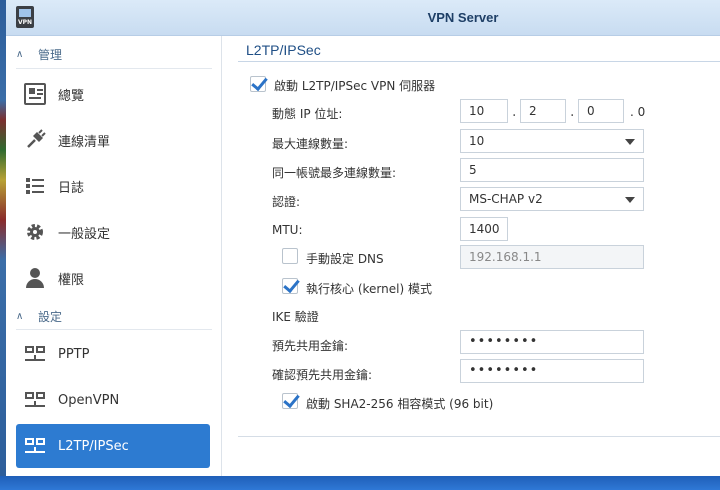 The width and height of the screenshot is (720, 490). Describe the element at coordinates (113, 94) in the screenshot. I see `sidebar-item-overview: 總覽` at that location.